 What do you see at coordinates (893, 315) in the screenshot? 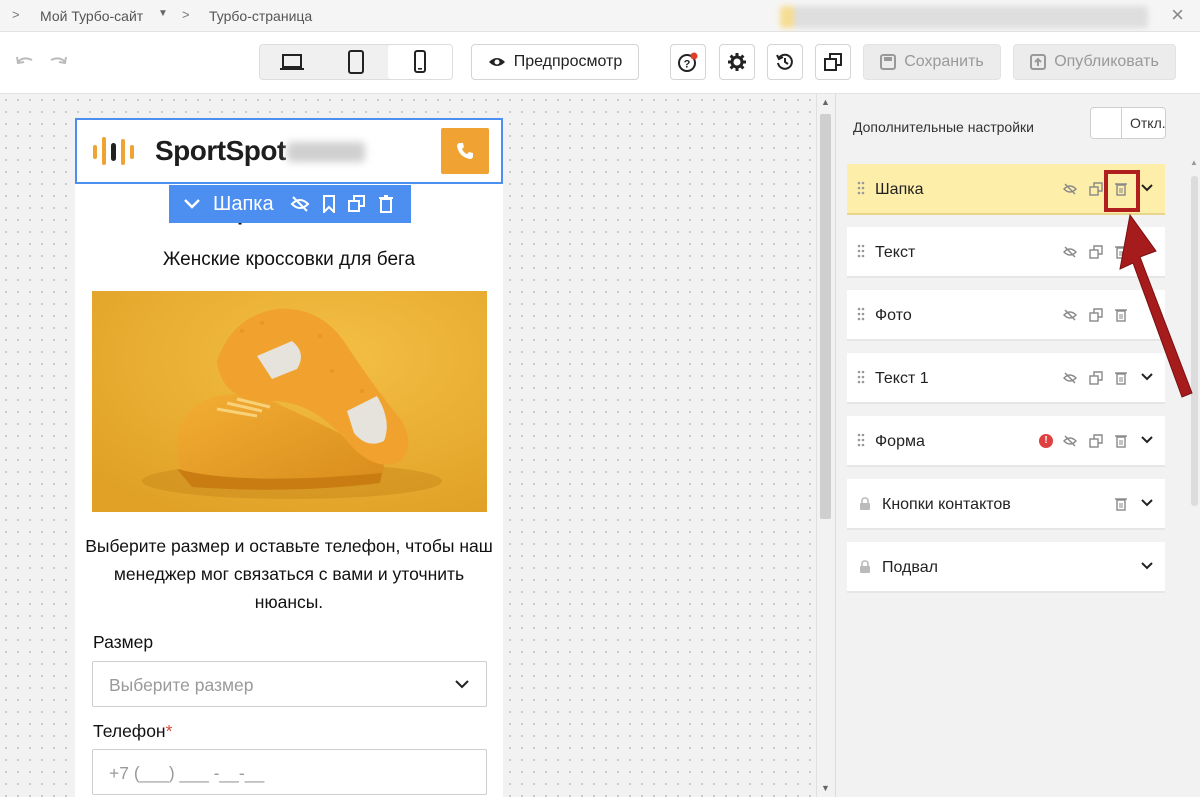
I see `block-name: Фото` at bounding box center [893, 315].